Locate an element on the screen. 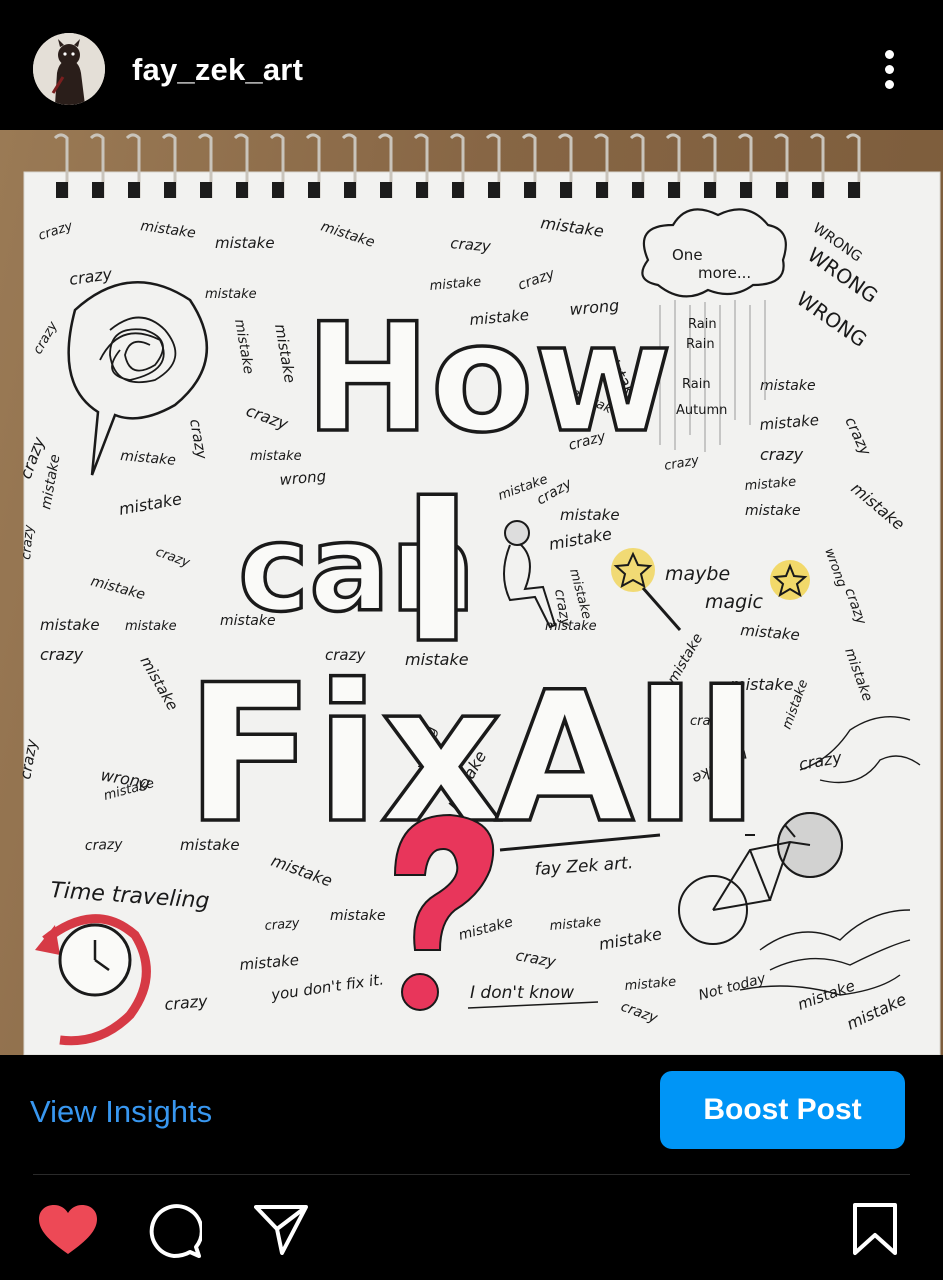 The width and height of the screenshot is (943, 1280). title-all: All is located at coordinates (626, 758).